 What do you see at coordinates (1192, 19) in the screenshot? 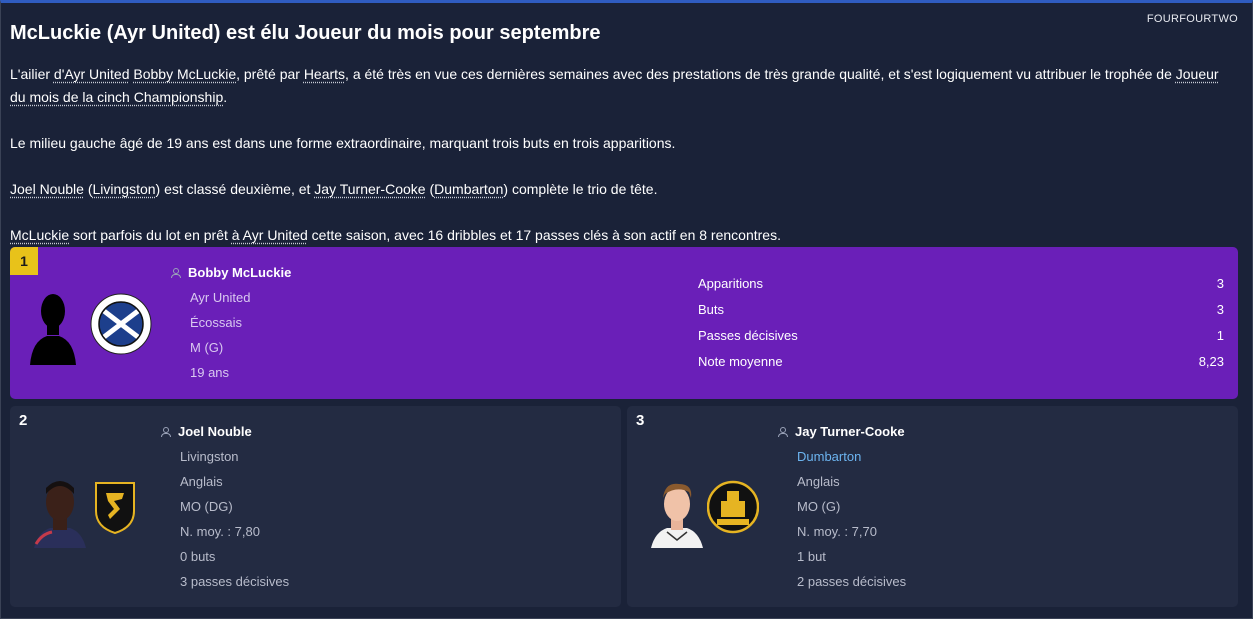
I see `news-source: FOURFOURTWO` at bounding box center [1192, 19].